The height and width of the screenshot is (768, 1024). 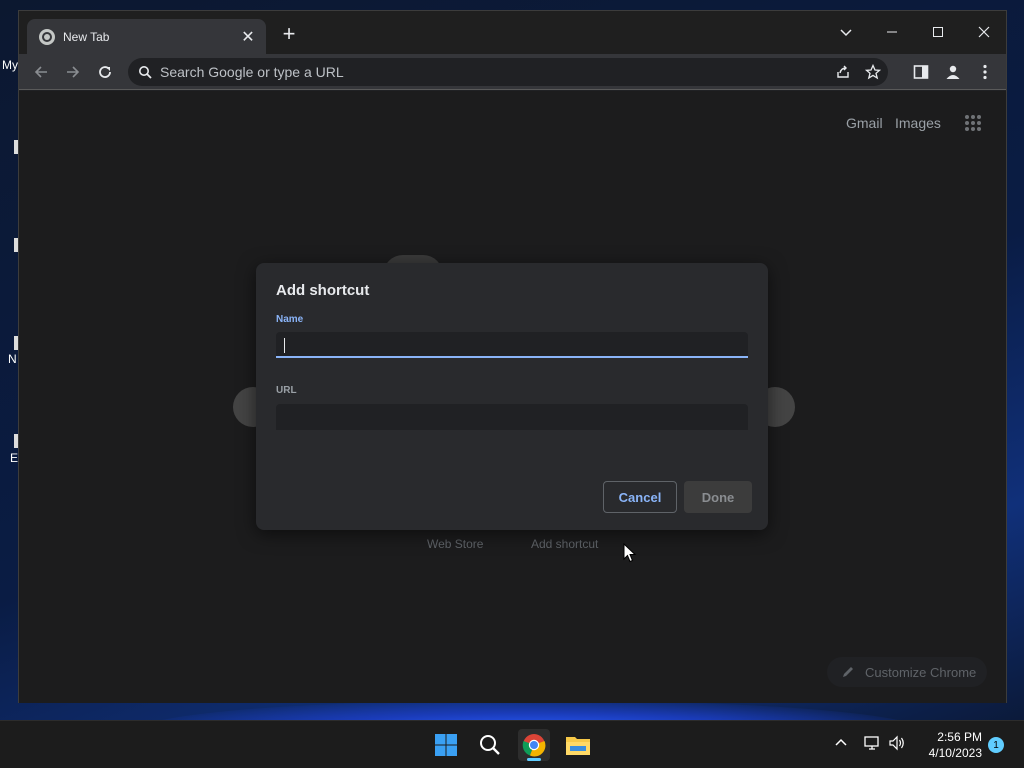 I want to click on folder-icon, so click(x=578, y=746).